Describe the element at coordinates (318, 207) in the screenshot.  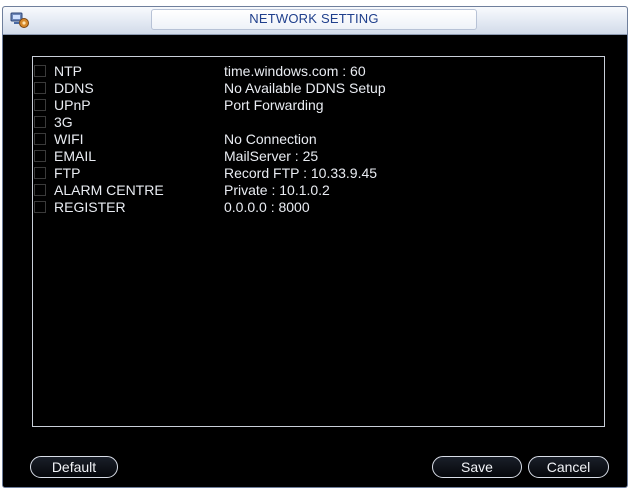
I see `list-item-register: REGISTER 0.0.0.0 : 8000` at that location.